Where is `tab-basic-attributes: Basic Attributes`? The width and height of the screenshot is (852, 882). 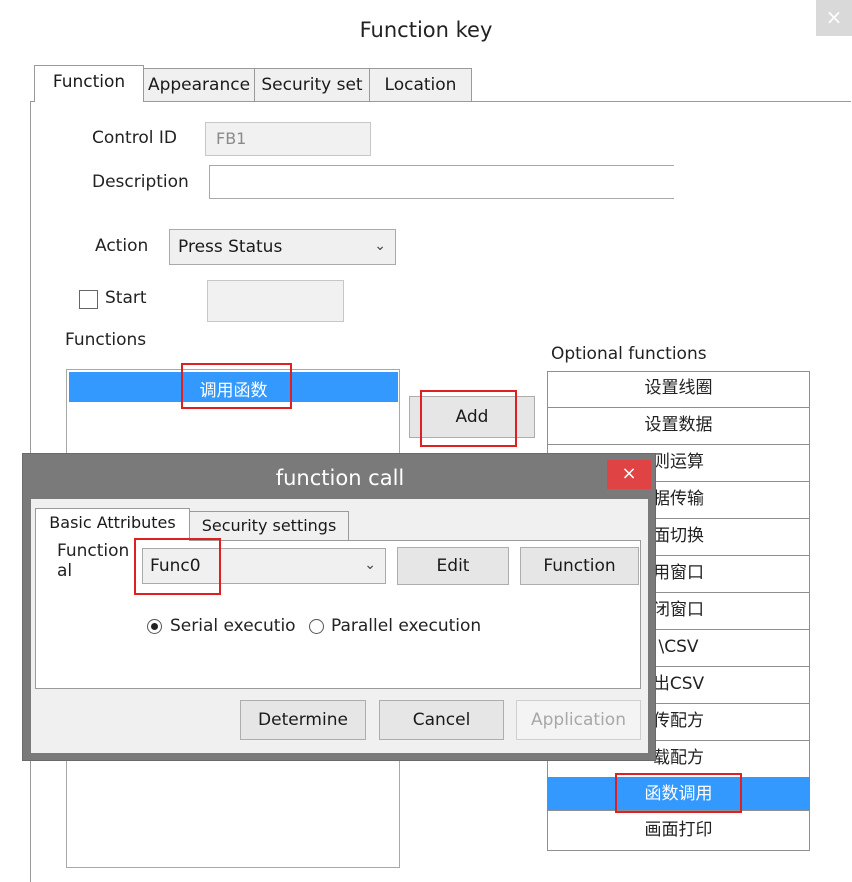 tab-basic-attributes: Basic Attributes is located at coordinates (112, 524).